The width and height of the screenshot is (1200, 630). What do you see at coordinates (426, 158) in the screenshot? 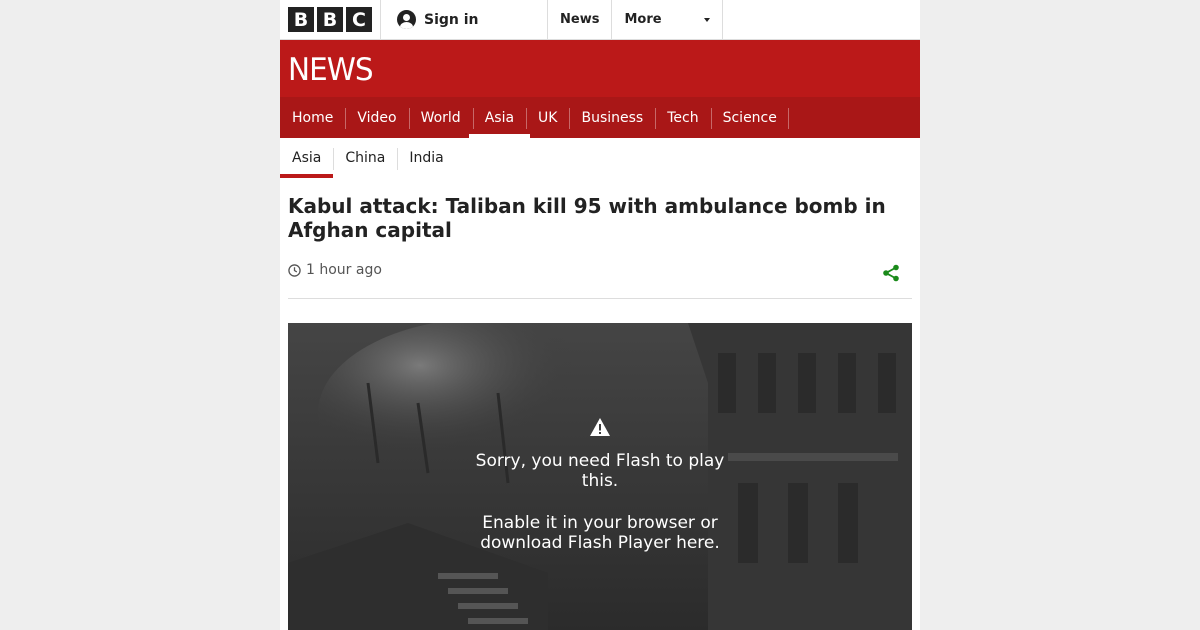
I see `sub-nav-item-india: India` at bounding box center [426, 158].